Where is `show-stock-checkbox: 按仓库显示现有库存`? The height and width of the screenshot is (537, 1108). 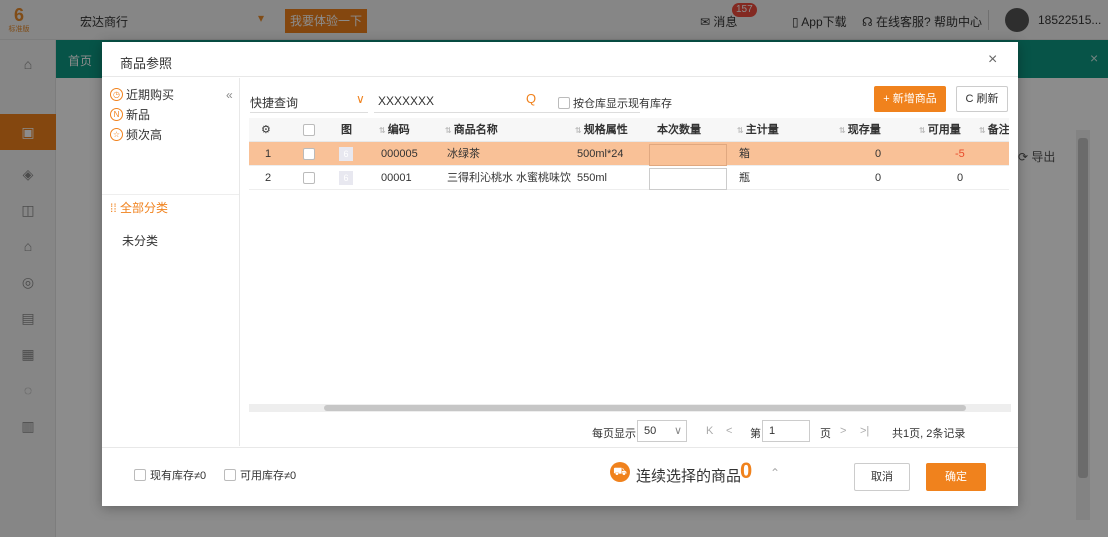 show-stock-checkbox: 按仓库显示现有库存 is located at coordinates (615, 103).